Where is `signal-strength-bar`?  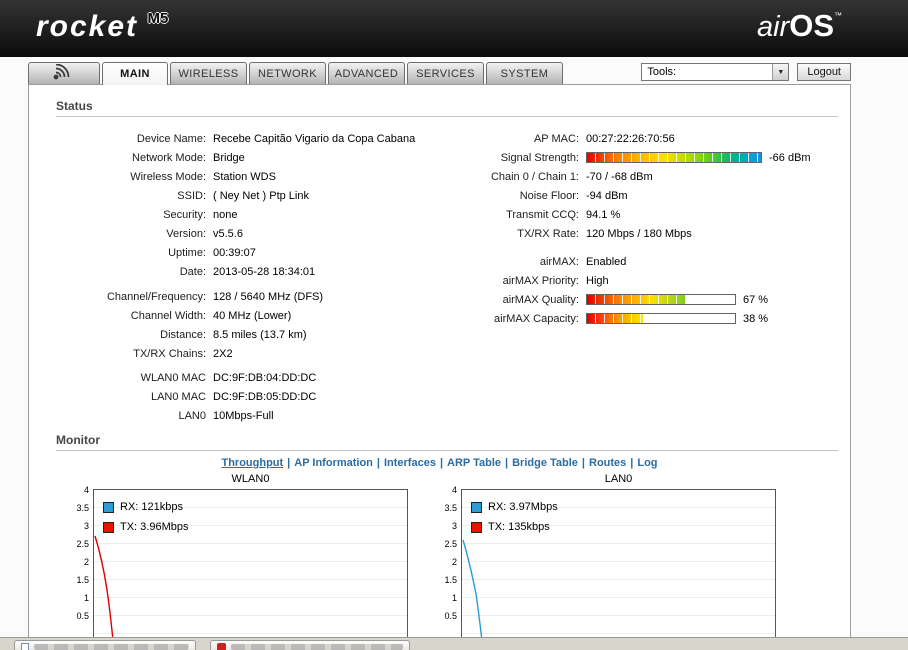 signal-strength-bar is located at coordinates (674, 157).